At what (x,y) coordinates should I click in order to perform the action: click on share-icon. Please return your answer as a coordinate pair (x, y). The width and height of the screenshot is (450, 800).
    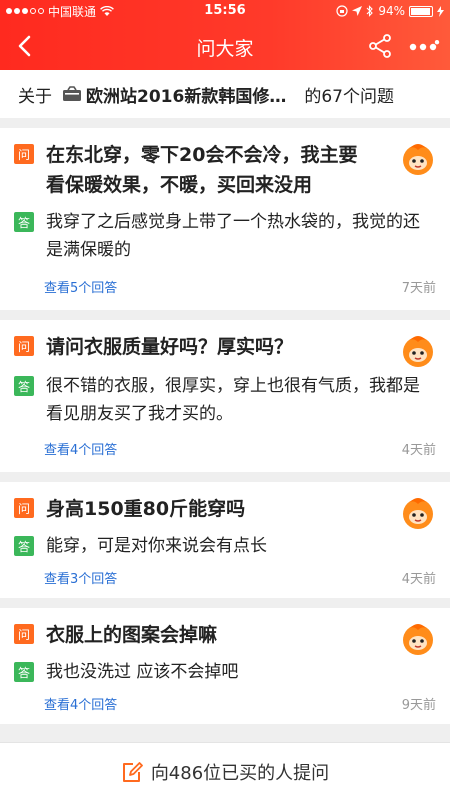
    Looking at the image, I should click on (380, 46).